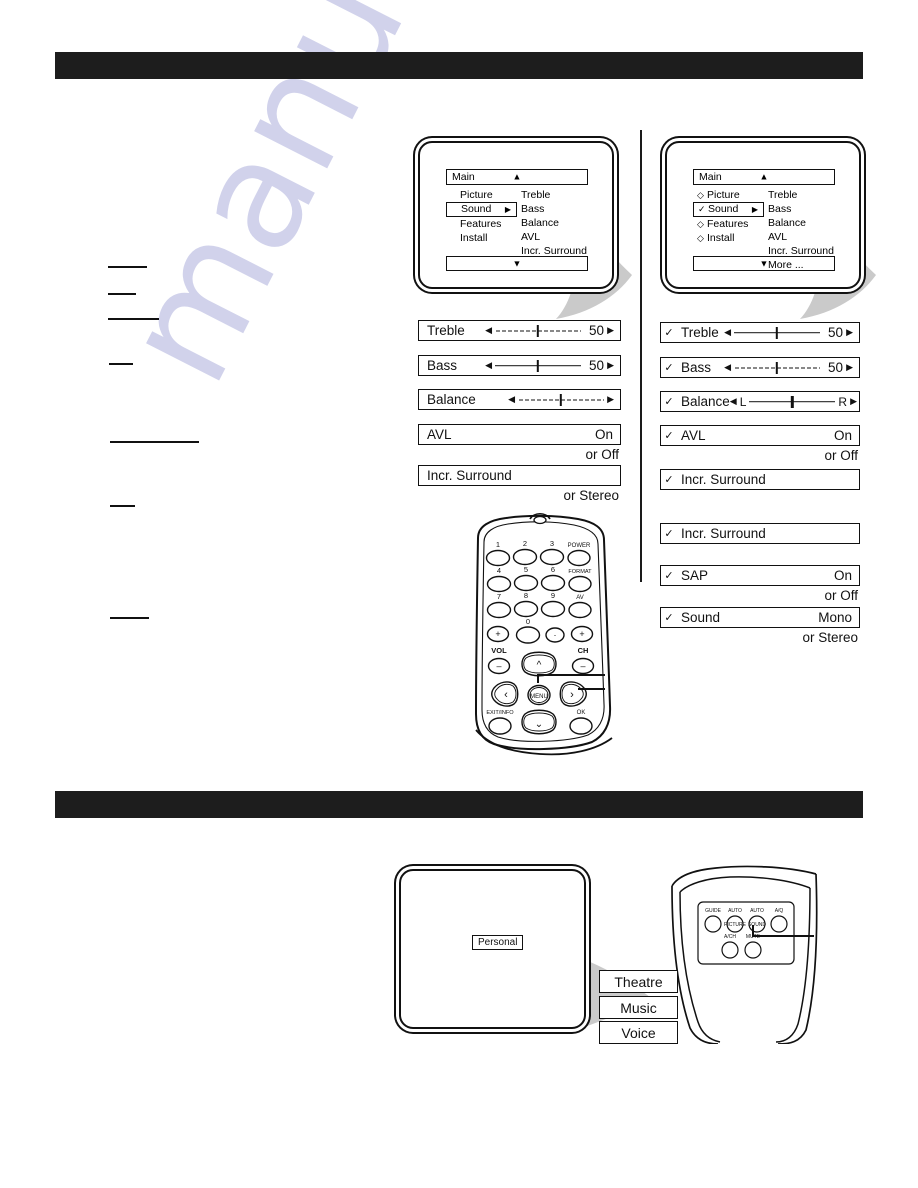  I want to click on osd-title-text: Main, so click(463, 177).